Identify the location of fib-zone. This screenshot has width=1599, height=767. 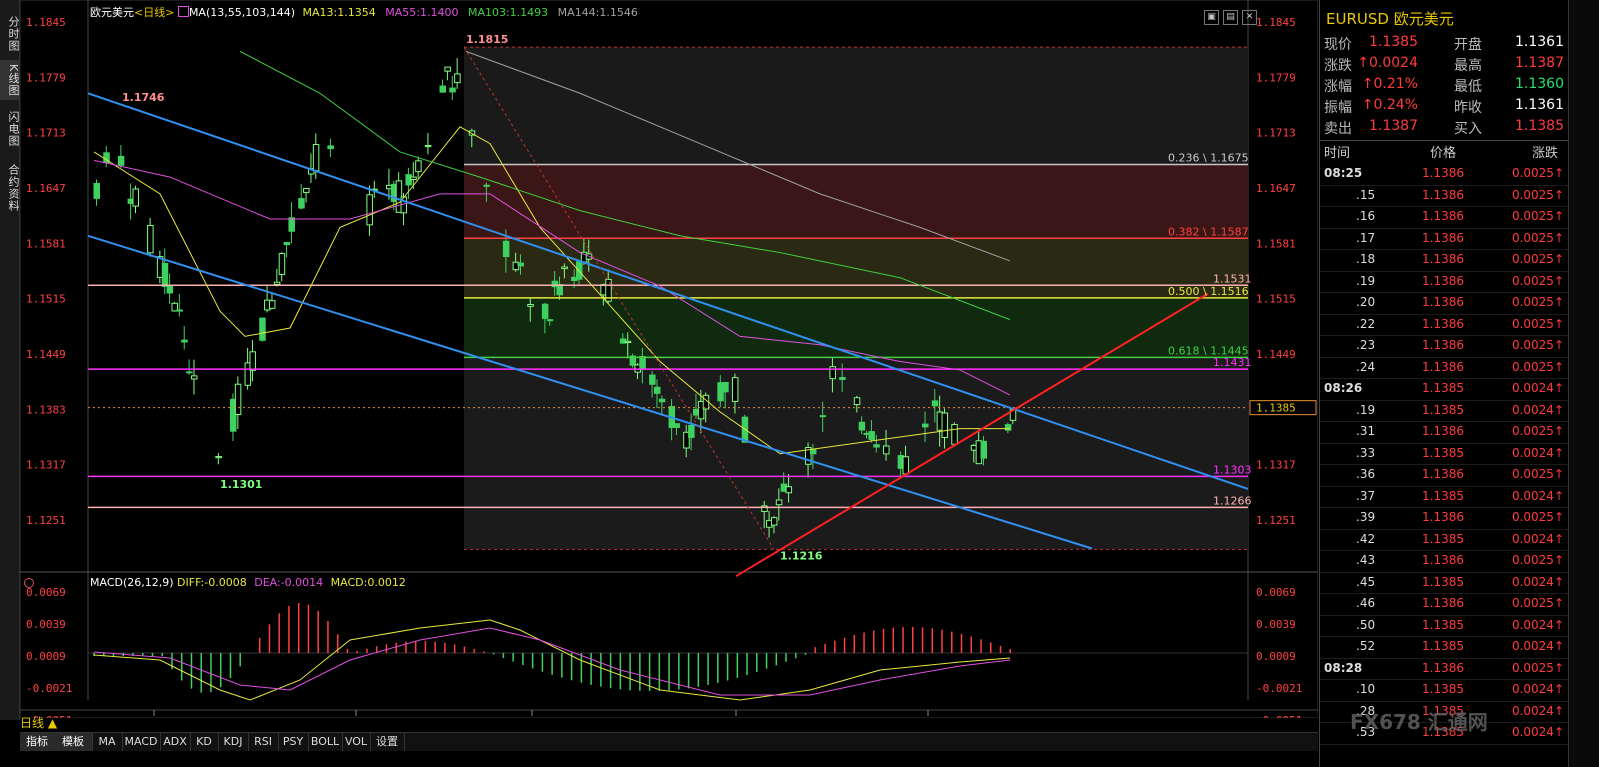
(856, 106).